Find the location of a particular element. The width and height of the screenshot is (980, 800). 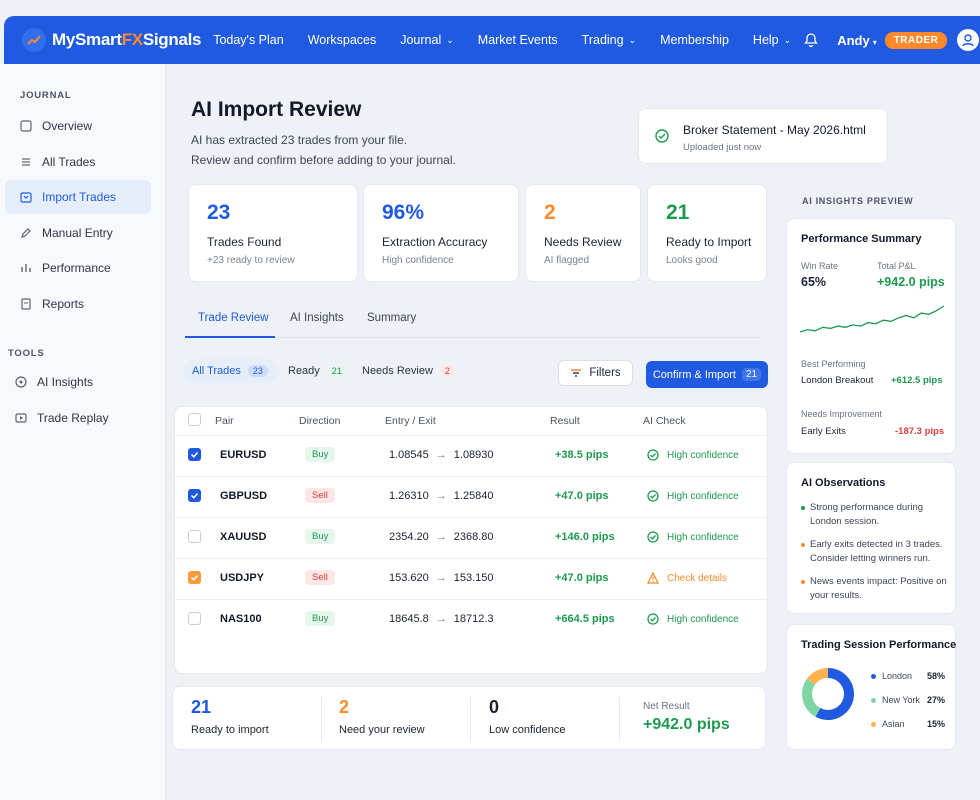

entry-exit: 1.08545 → 1.08930 is located at coordinates (441, 455).